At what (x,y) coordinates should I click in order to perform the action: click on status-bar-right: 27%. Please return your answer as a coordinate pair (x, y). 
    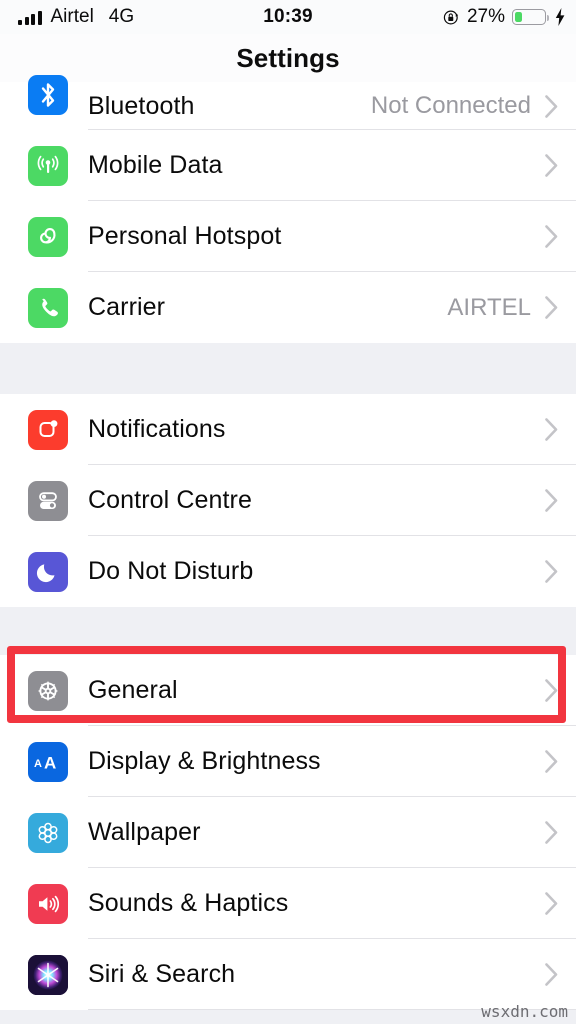
    Looking at the image, I should click on (504, 17).